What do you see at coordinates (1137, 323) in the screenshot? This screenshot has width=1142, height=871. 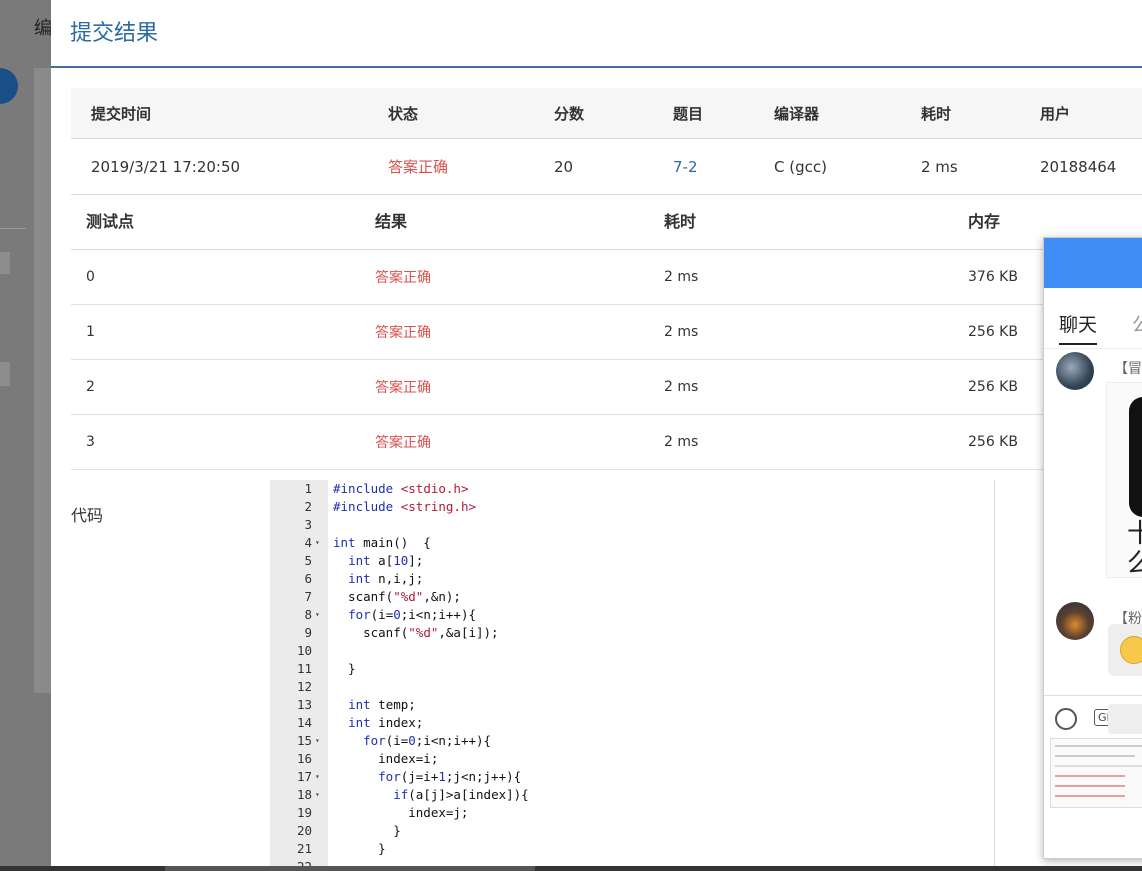 I see `tab-second: 公` at bounding box center [1137, 323].